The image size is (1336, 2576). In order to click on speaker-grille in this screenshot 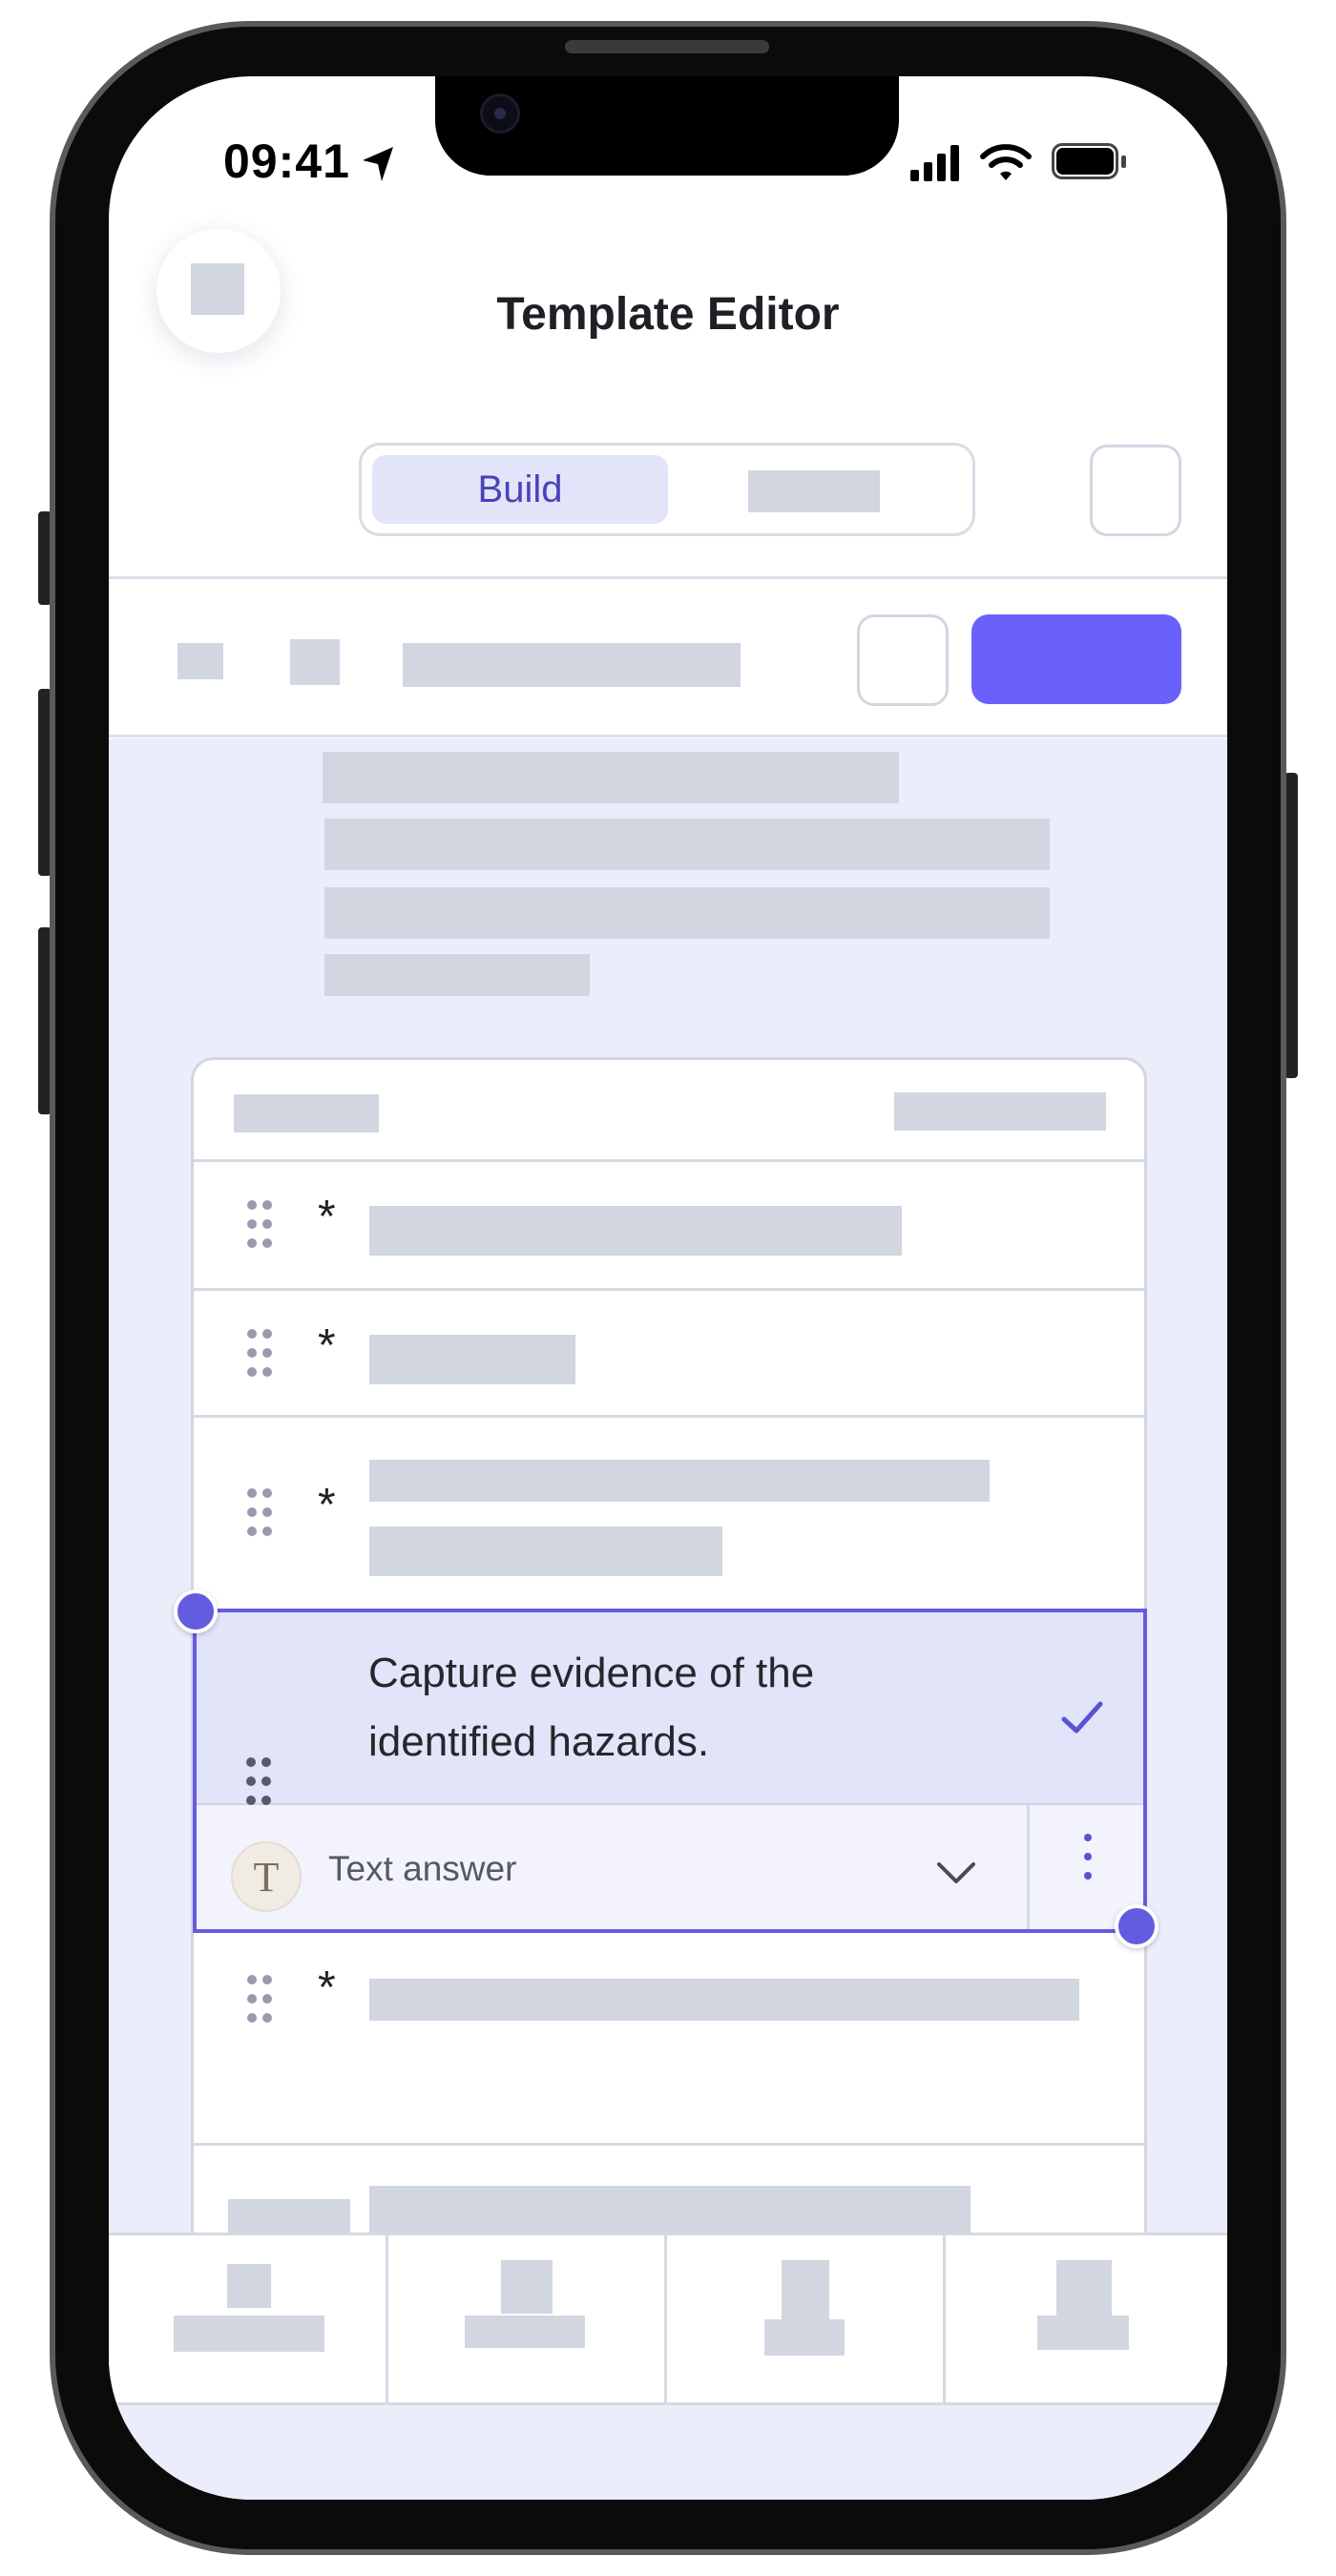, I will do `click(667, 46)`.